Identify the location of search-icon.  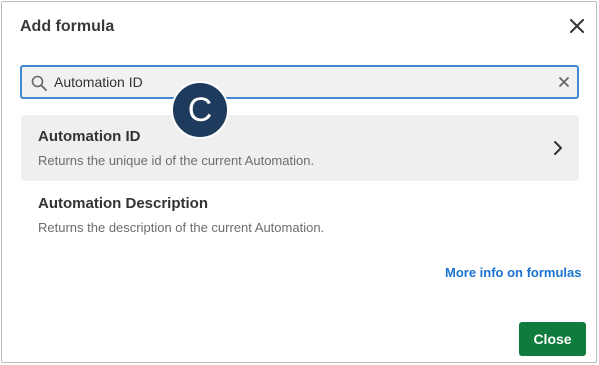
(39, 83).